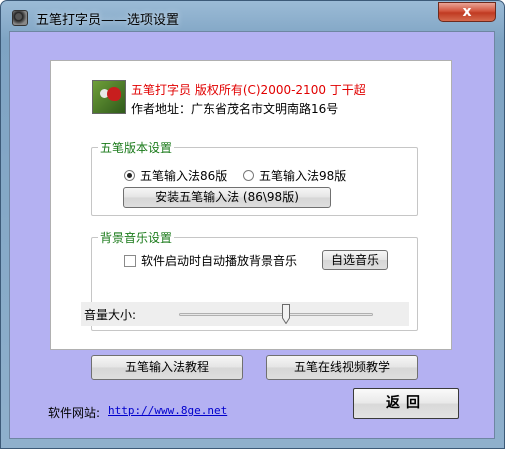 The image size is (505, 449). Describe the element at coordinates (108, 20) in the screenshot. I see `window-title: 五笔打字员——选项设置` at that location.